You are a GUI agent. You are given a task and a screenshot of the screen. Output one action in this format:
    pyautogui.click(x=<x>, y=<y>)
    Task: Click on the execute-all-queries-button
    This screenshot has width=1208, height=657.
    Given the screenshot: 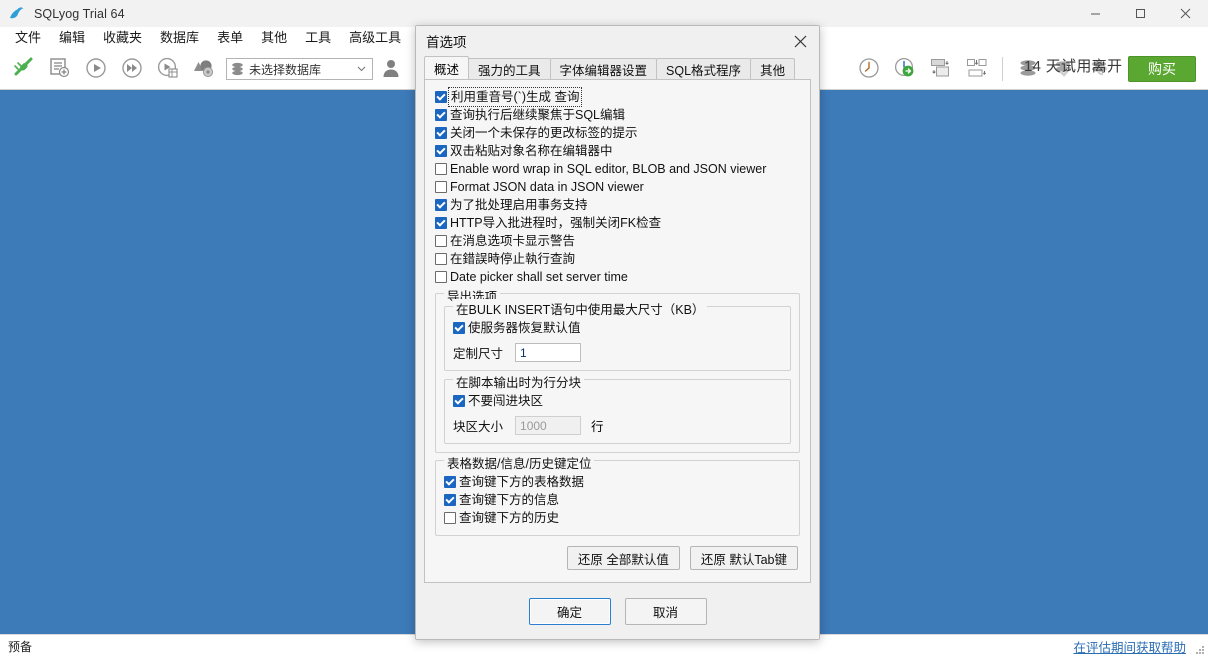 What is the action you would take?
    pyautogui.click(x=132, y=69)
    